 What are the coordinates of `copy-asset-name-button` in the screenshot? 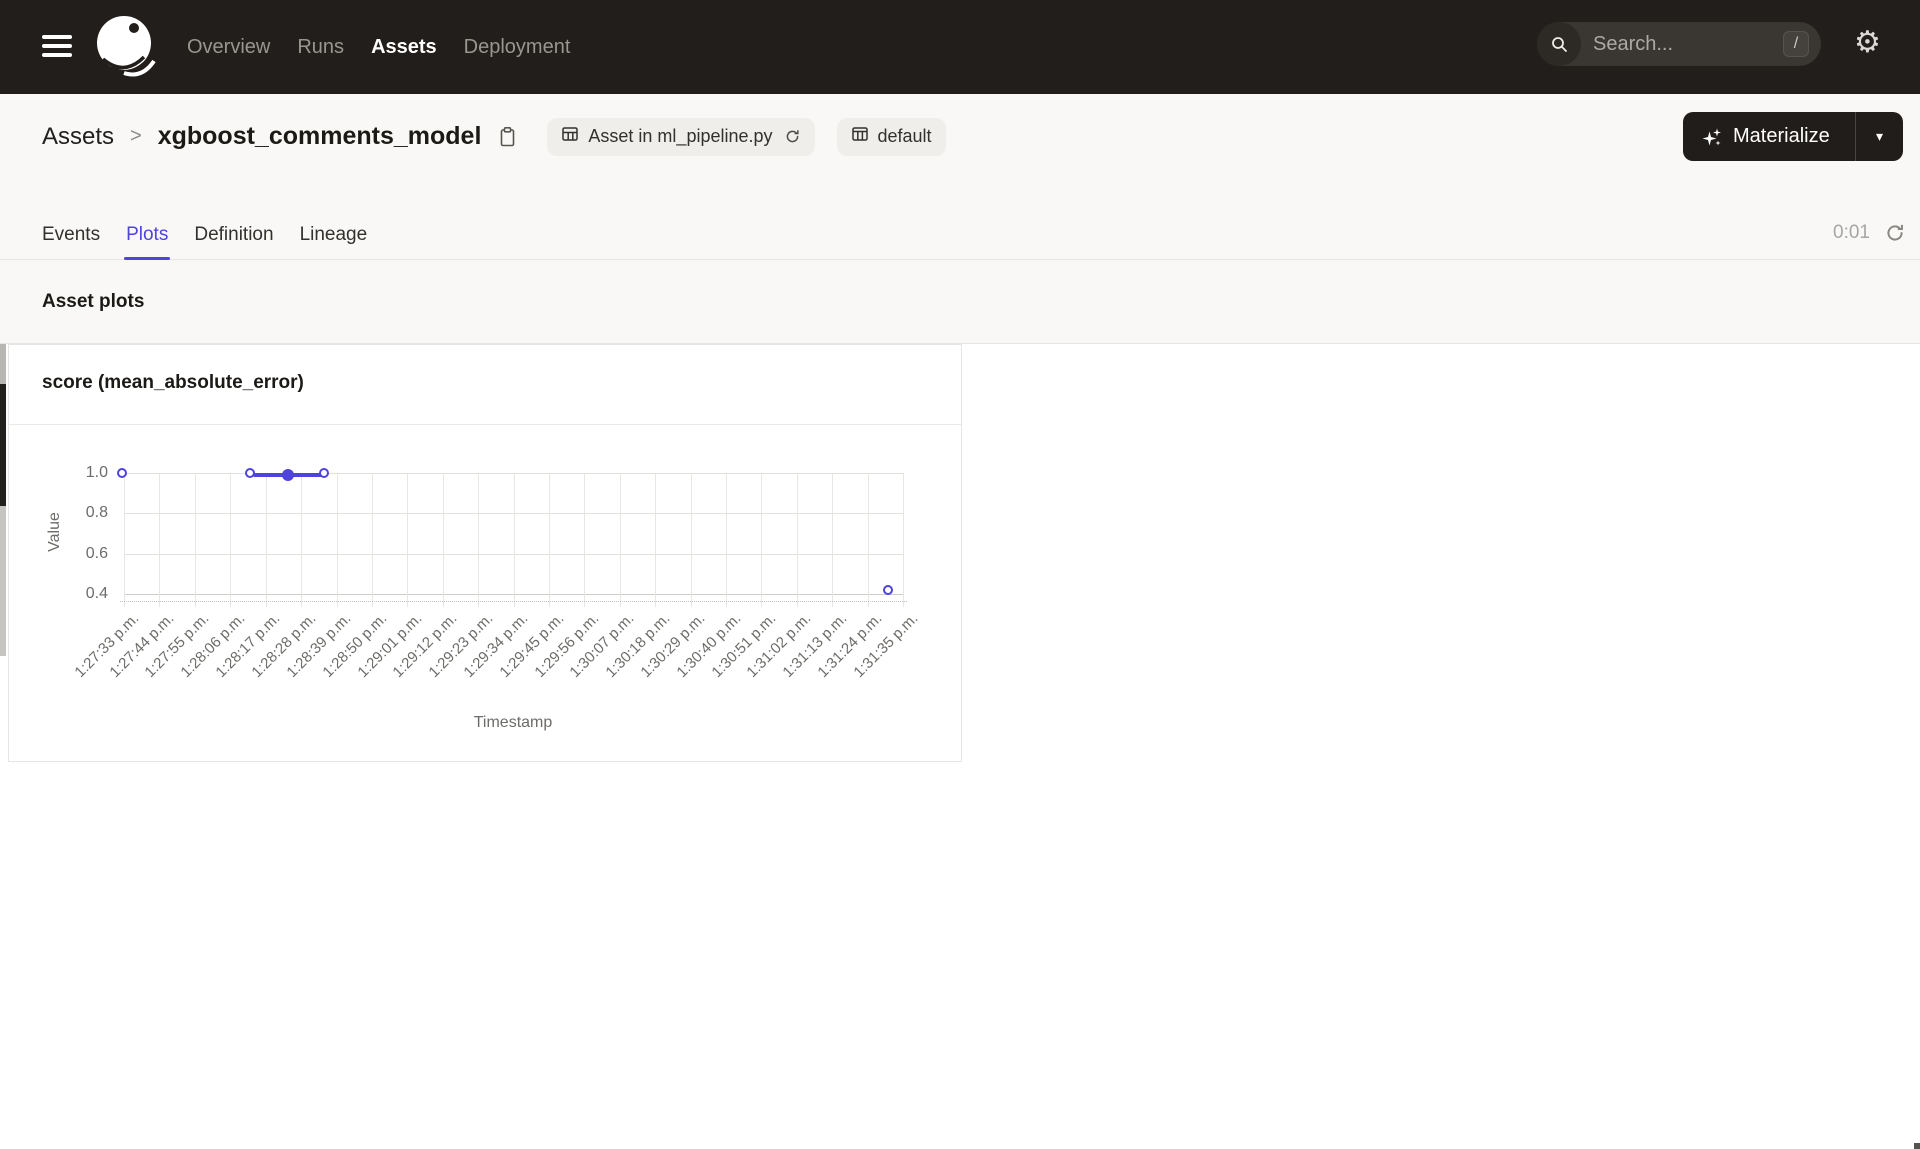 It's located at (507, 137).